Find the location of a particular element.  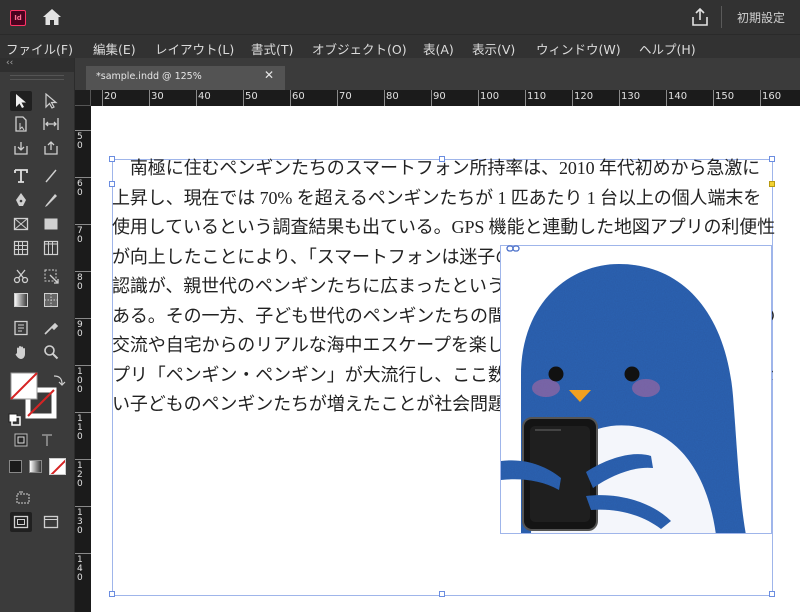

share-icon is located at coordinates (700, 19).